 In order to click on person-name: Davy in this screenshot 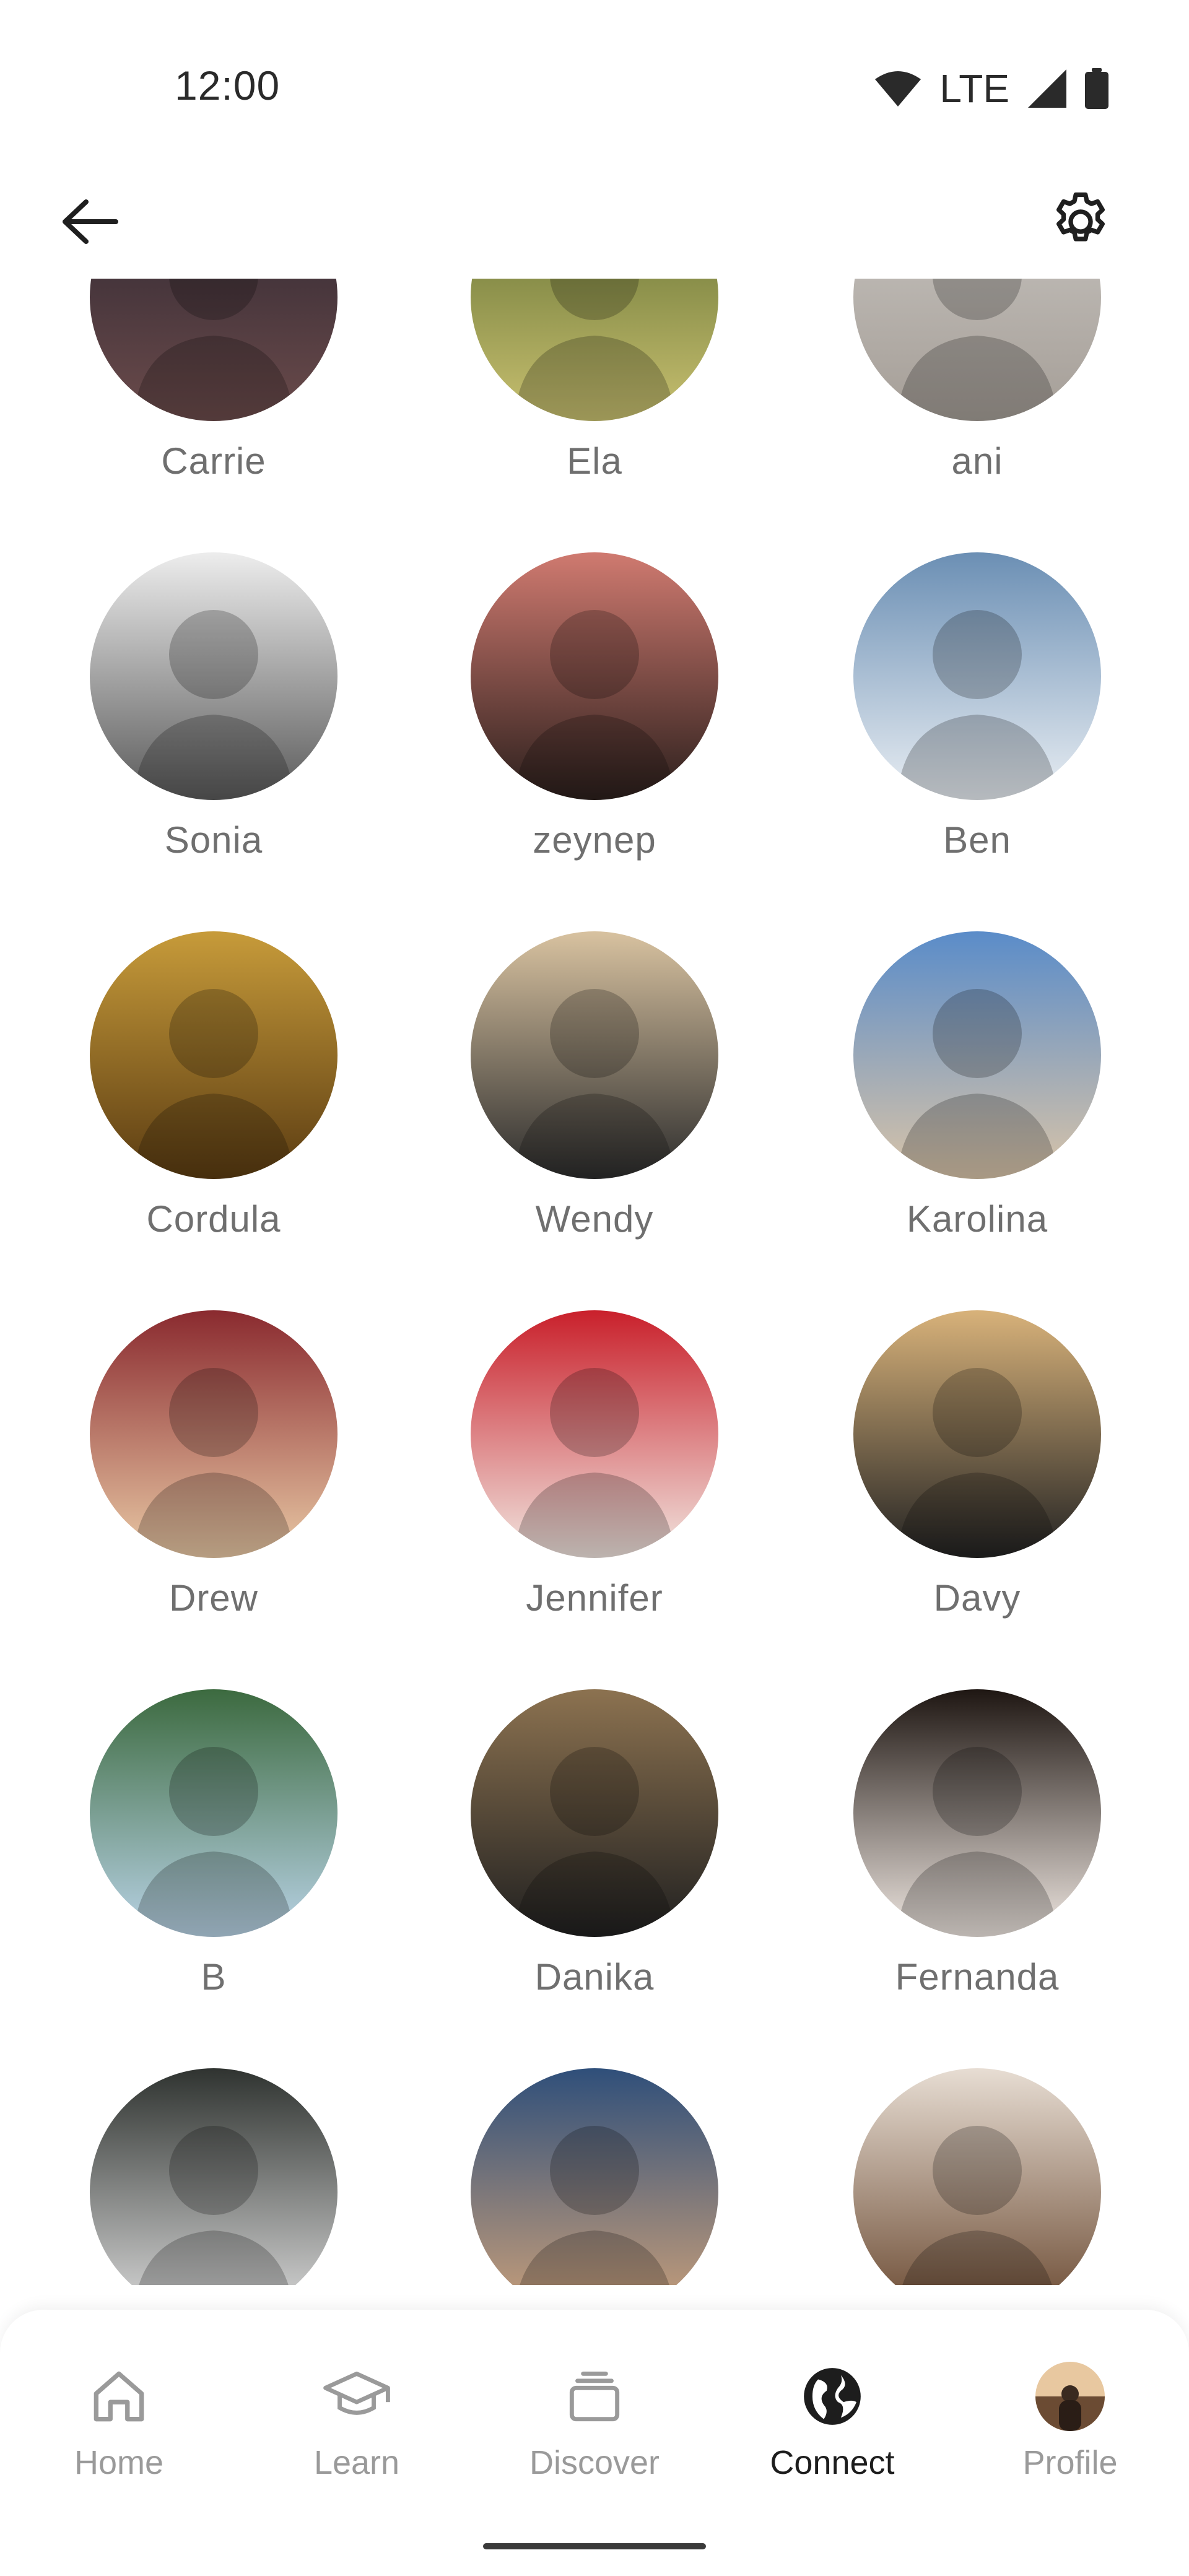, I will do `click(977, 1598)`.